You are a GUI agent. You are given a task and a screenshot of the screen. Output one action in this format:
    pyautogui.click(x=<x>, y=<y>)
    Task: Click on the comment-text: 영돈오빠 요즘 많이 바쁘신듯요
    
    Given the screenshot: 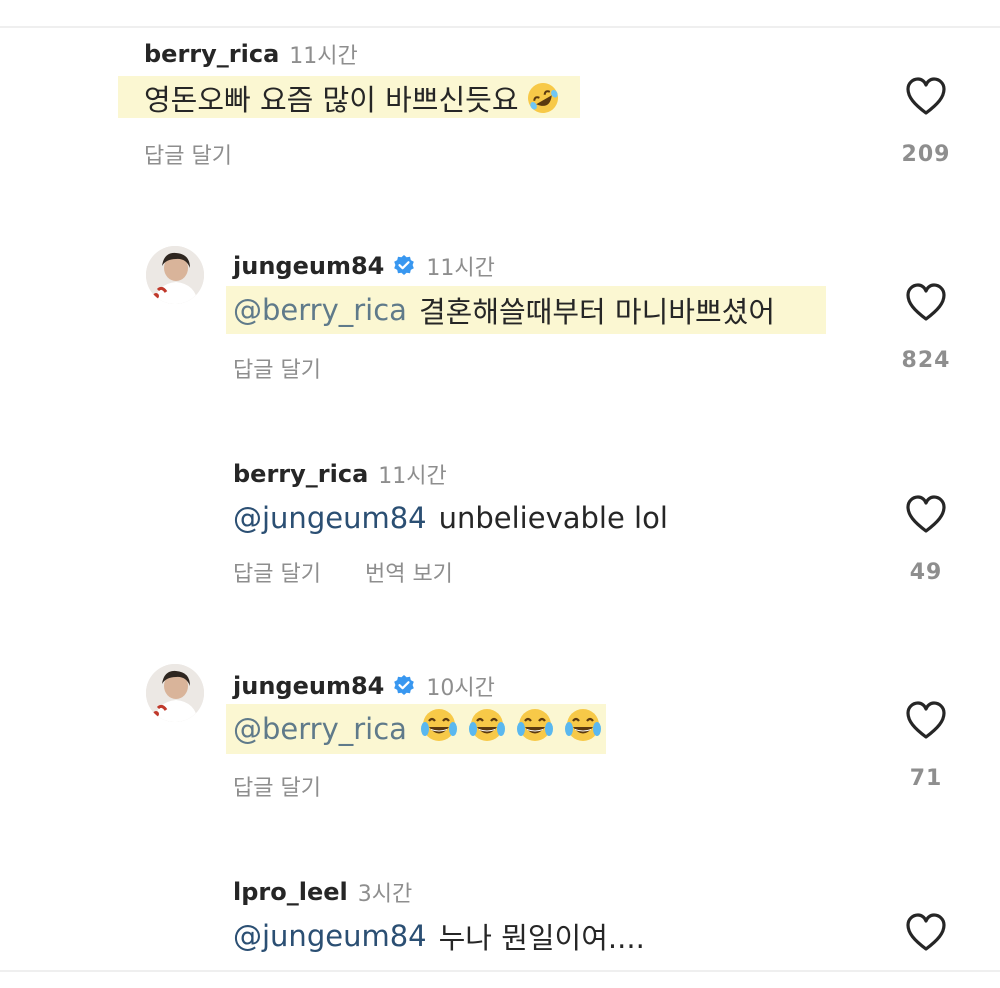 What is the action you would take?
    pyautogui.click(x=352, y=98)
    